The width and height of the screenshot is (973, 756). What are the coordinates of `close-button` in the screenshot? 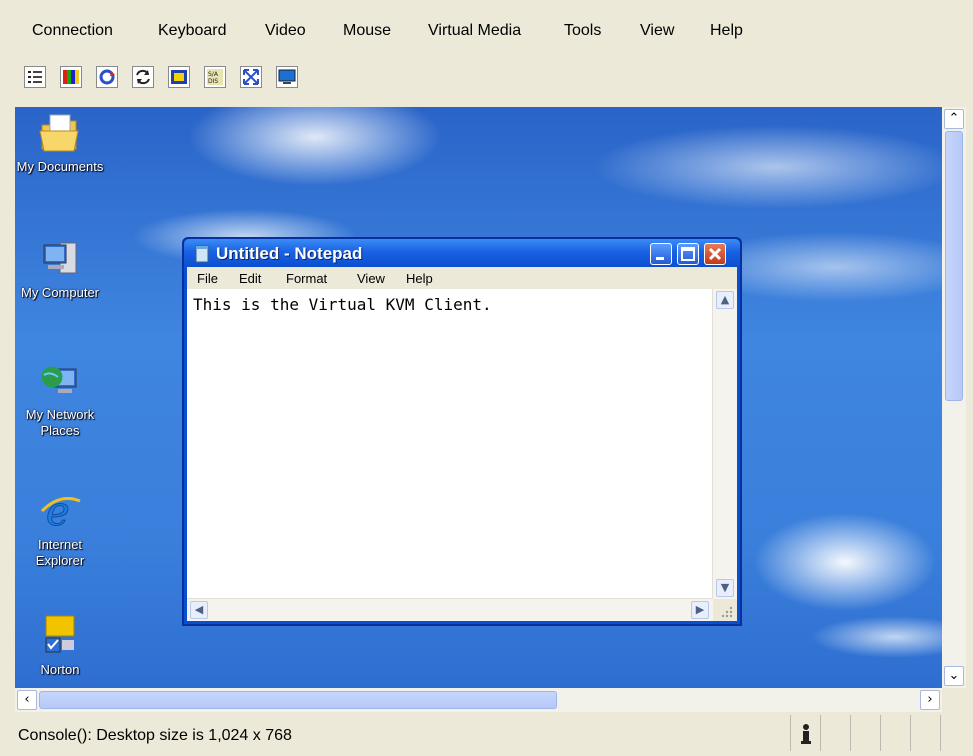 It's located at (715, 254).